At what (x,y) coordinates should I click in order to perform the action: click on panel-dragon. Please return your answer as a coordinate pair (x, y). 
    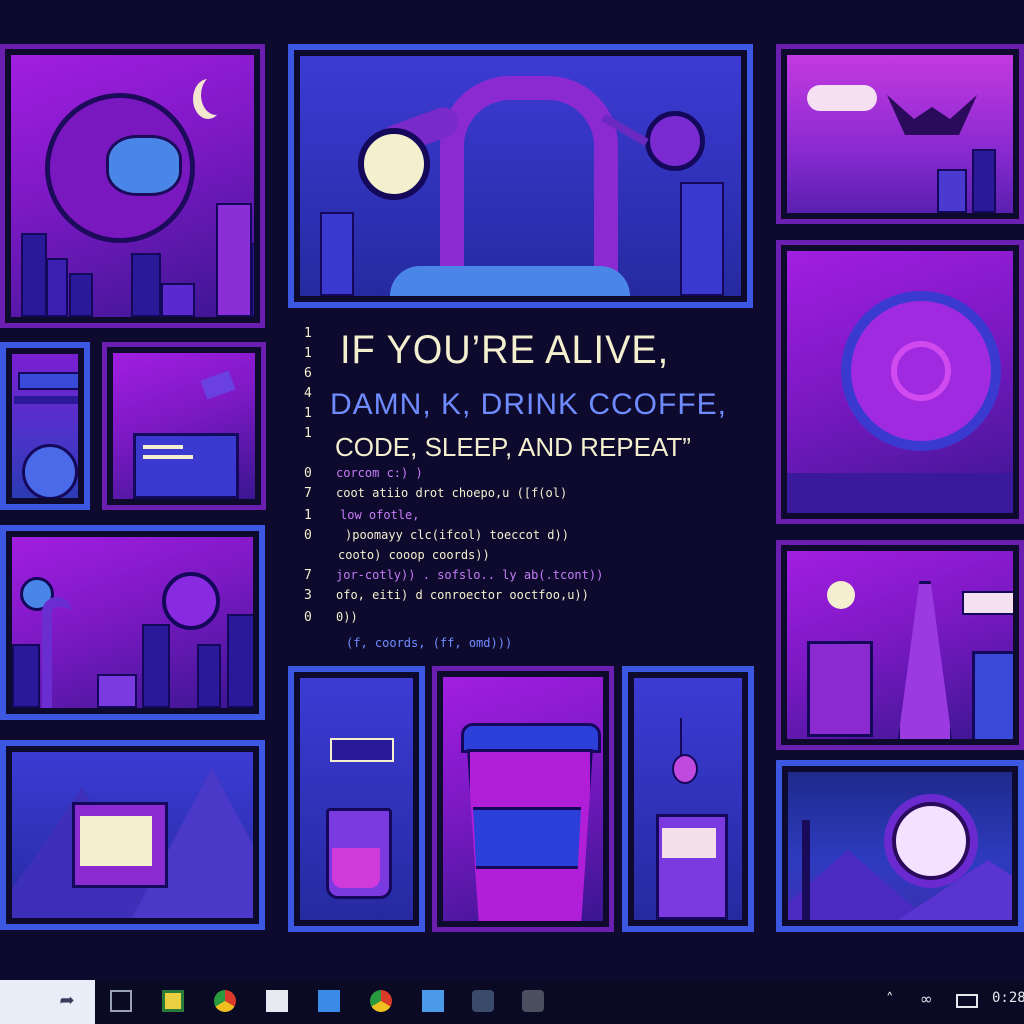
    Looking at the image, I should click on (132, 622).